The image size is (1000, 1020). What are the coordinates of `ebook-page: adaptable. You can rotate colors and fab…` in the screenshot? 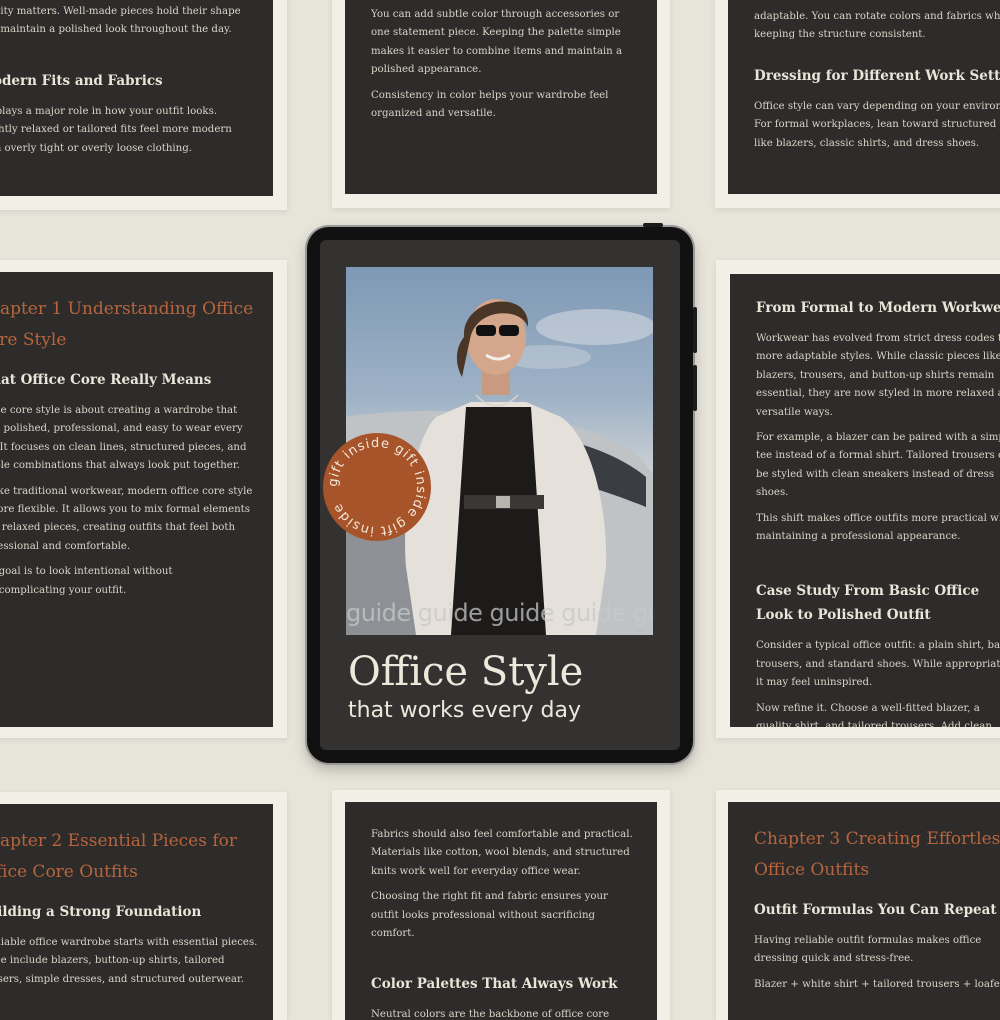 It's located at (864, 97).